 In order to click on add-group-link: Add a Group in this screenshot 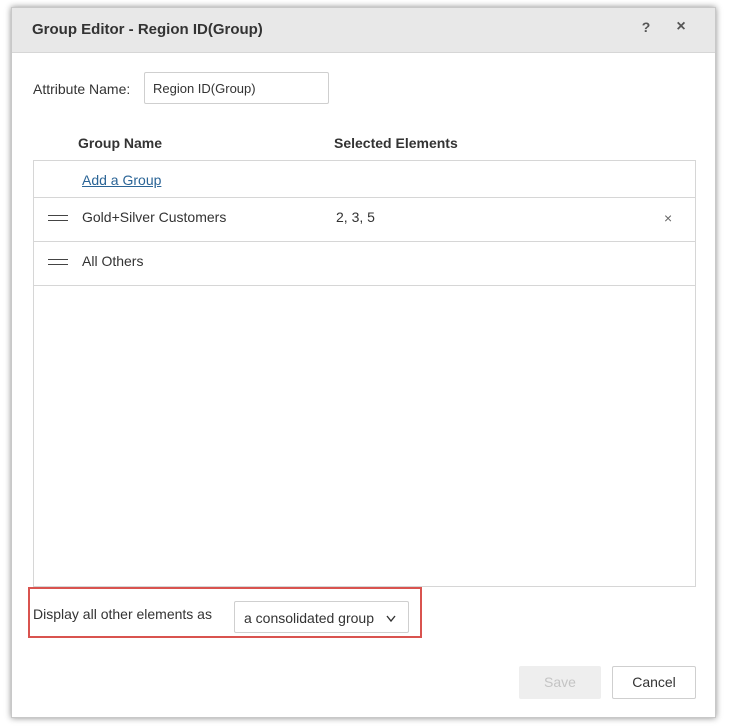, I will do `click(121, 180)`.